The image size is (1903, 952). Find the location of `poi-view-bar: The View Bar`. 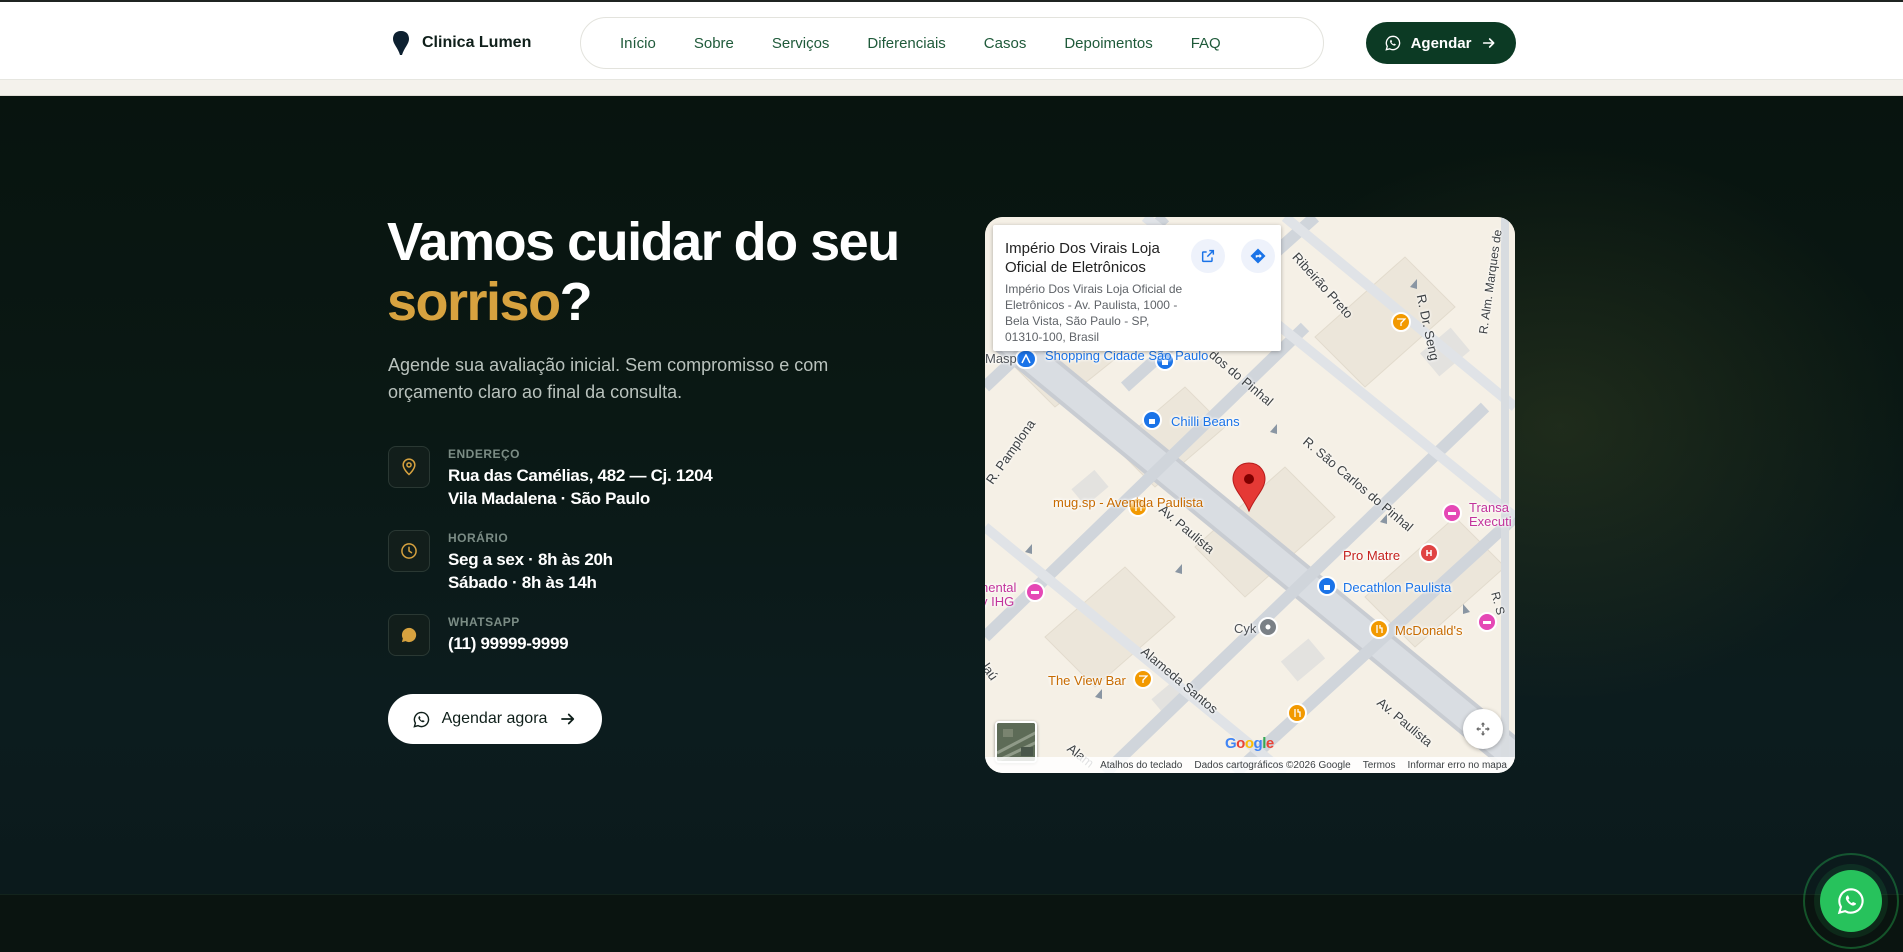

poi-view-bar: The View Bar is located at coordinates (1087, 680).